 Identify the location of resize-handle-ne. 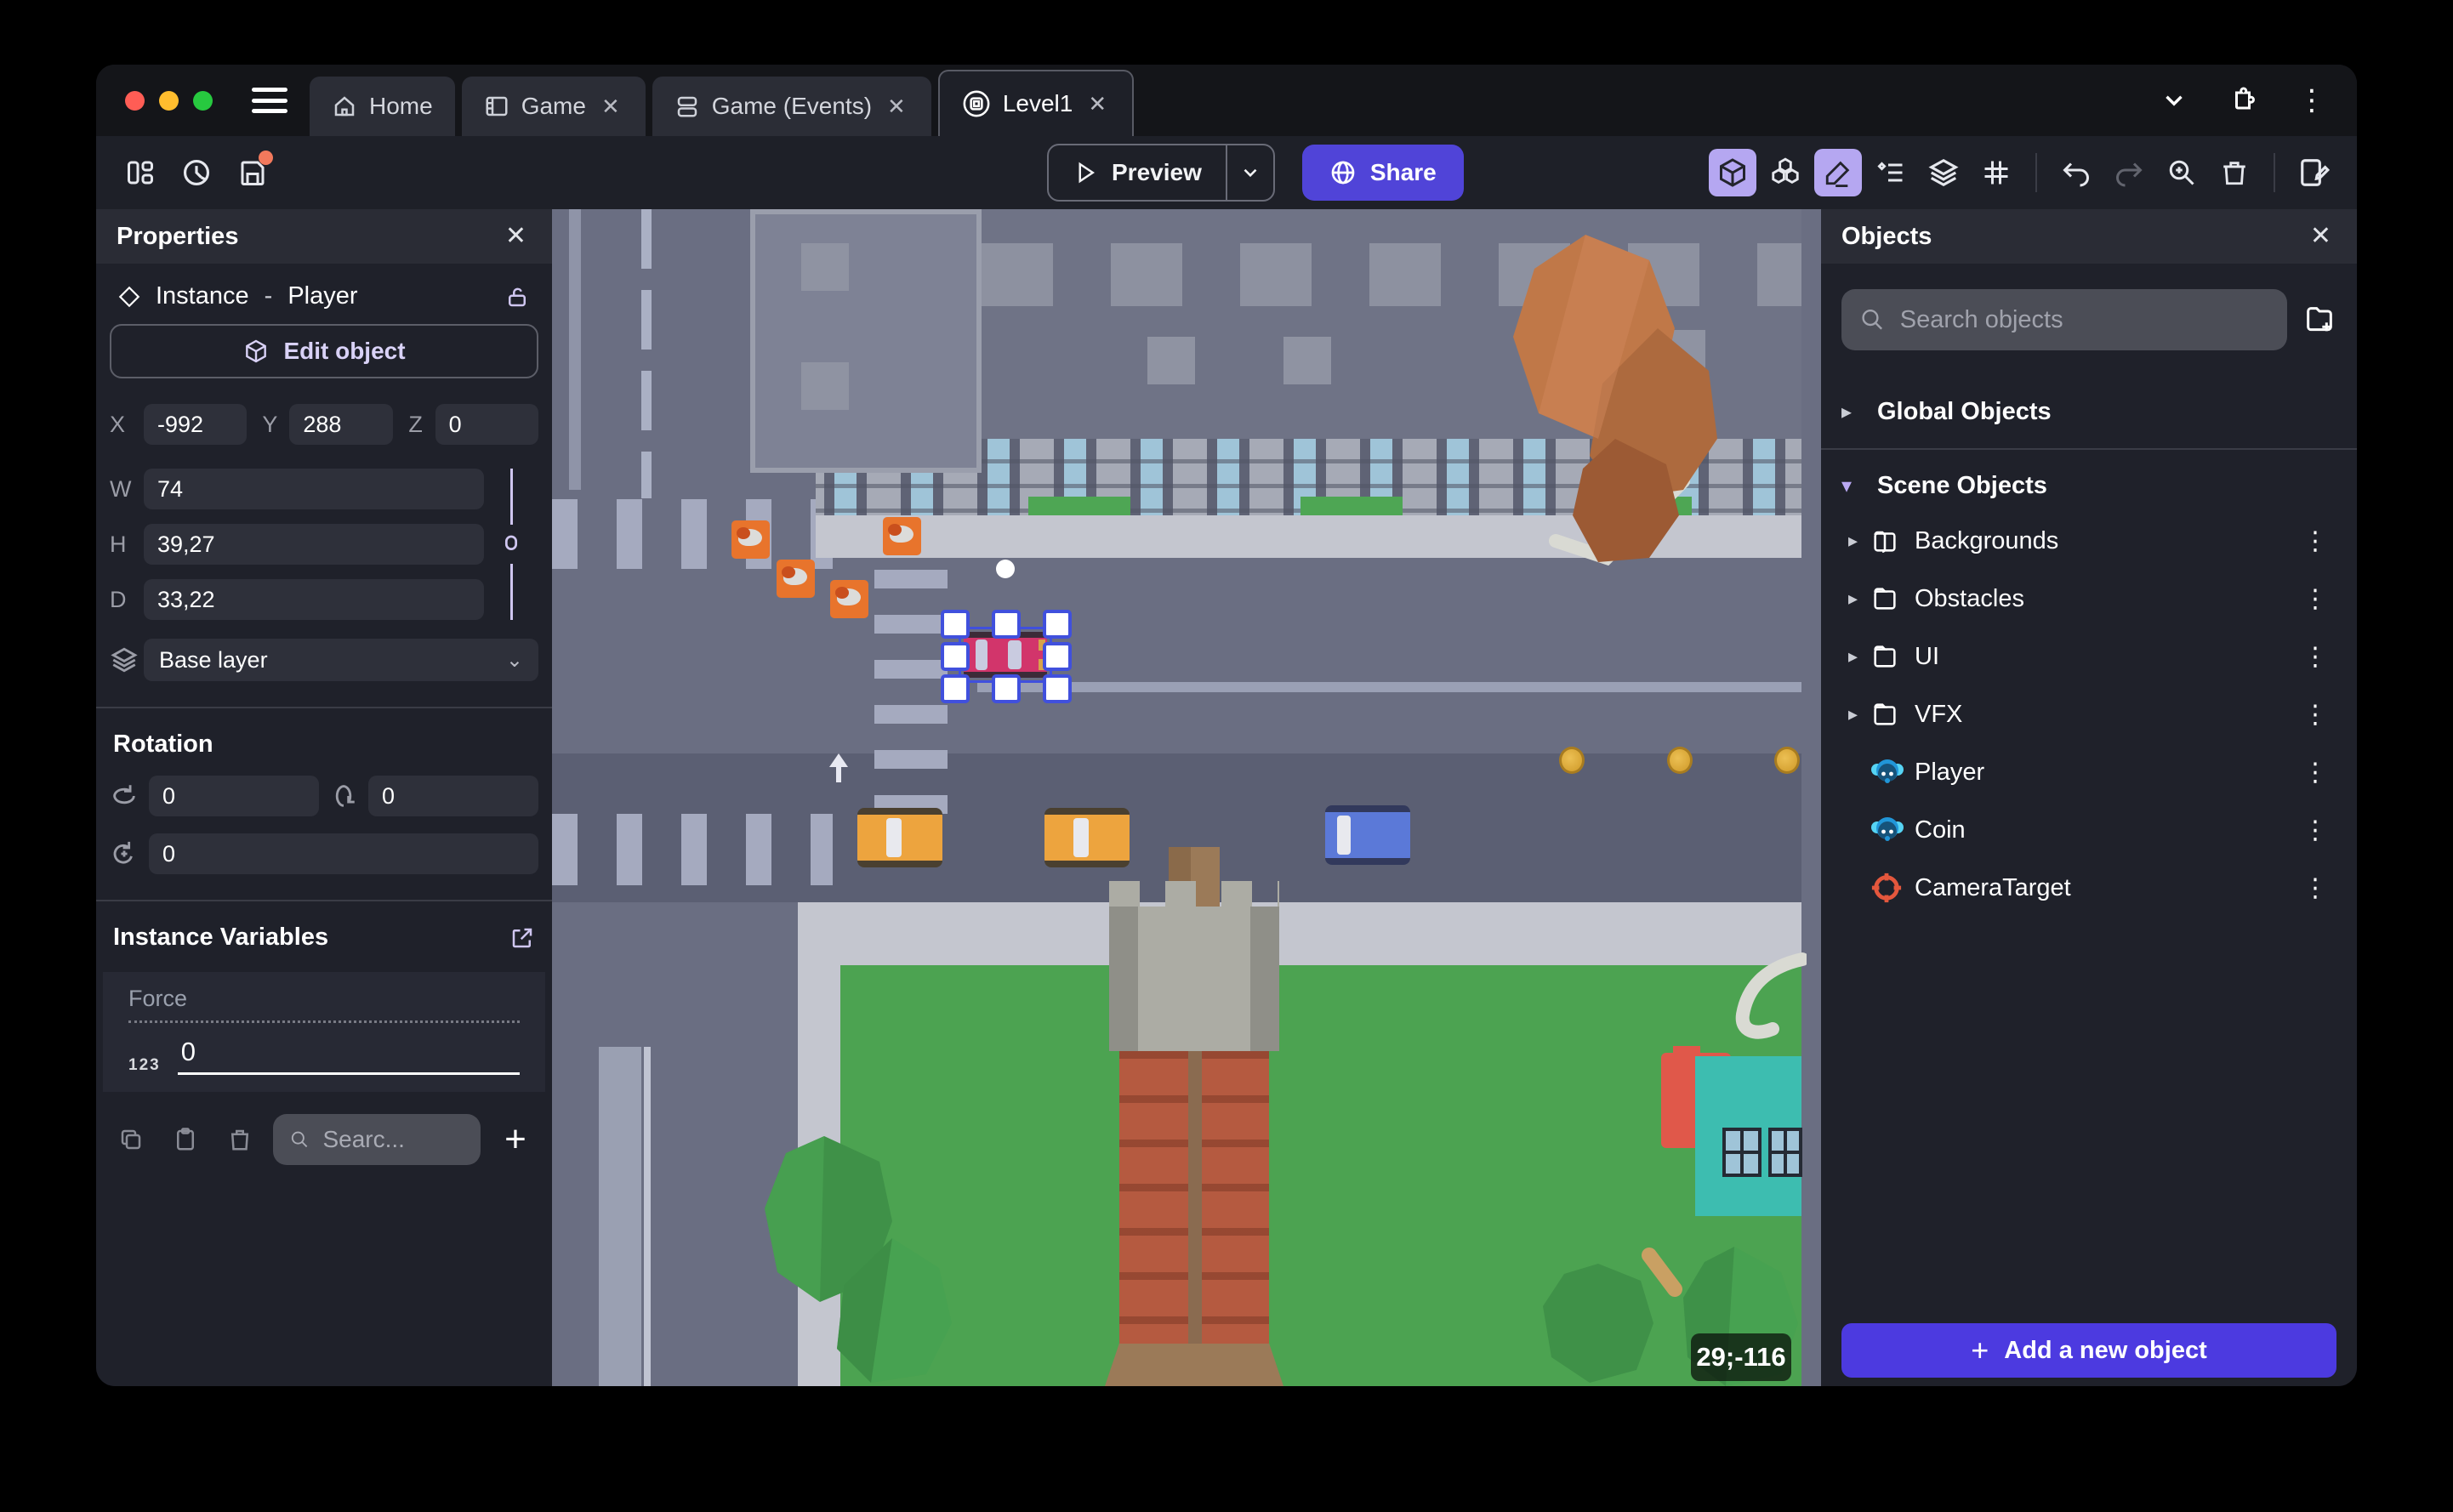
(1057, 624).